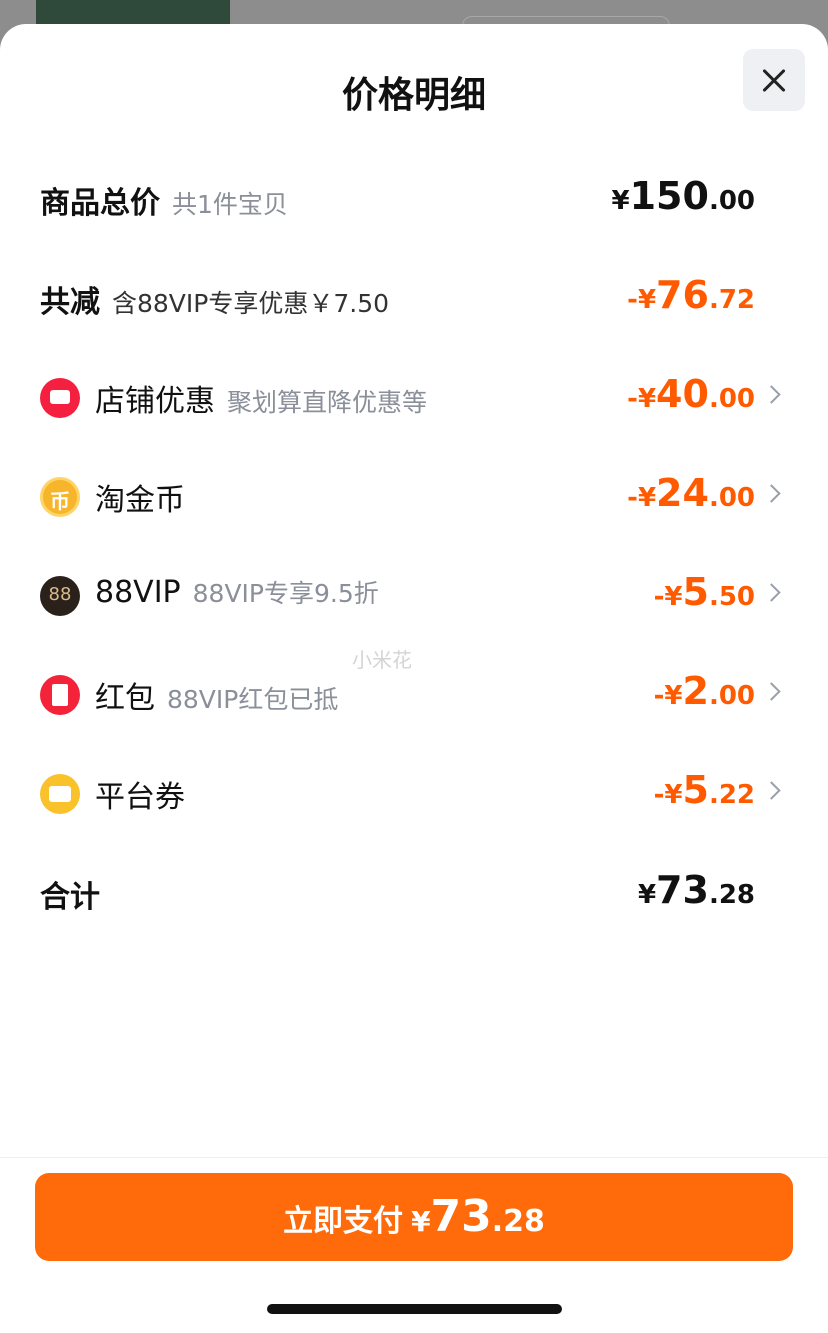  I want to click on row-store-discount: 店铺优惠 聚划算直降优惠等 -¥40.00, so click(414, 398).